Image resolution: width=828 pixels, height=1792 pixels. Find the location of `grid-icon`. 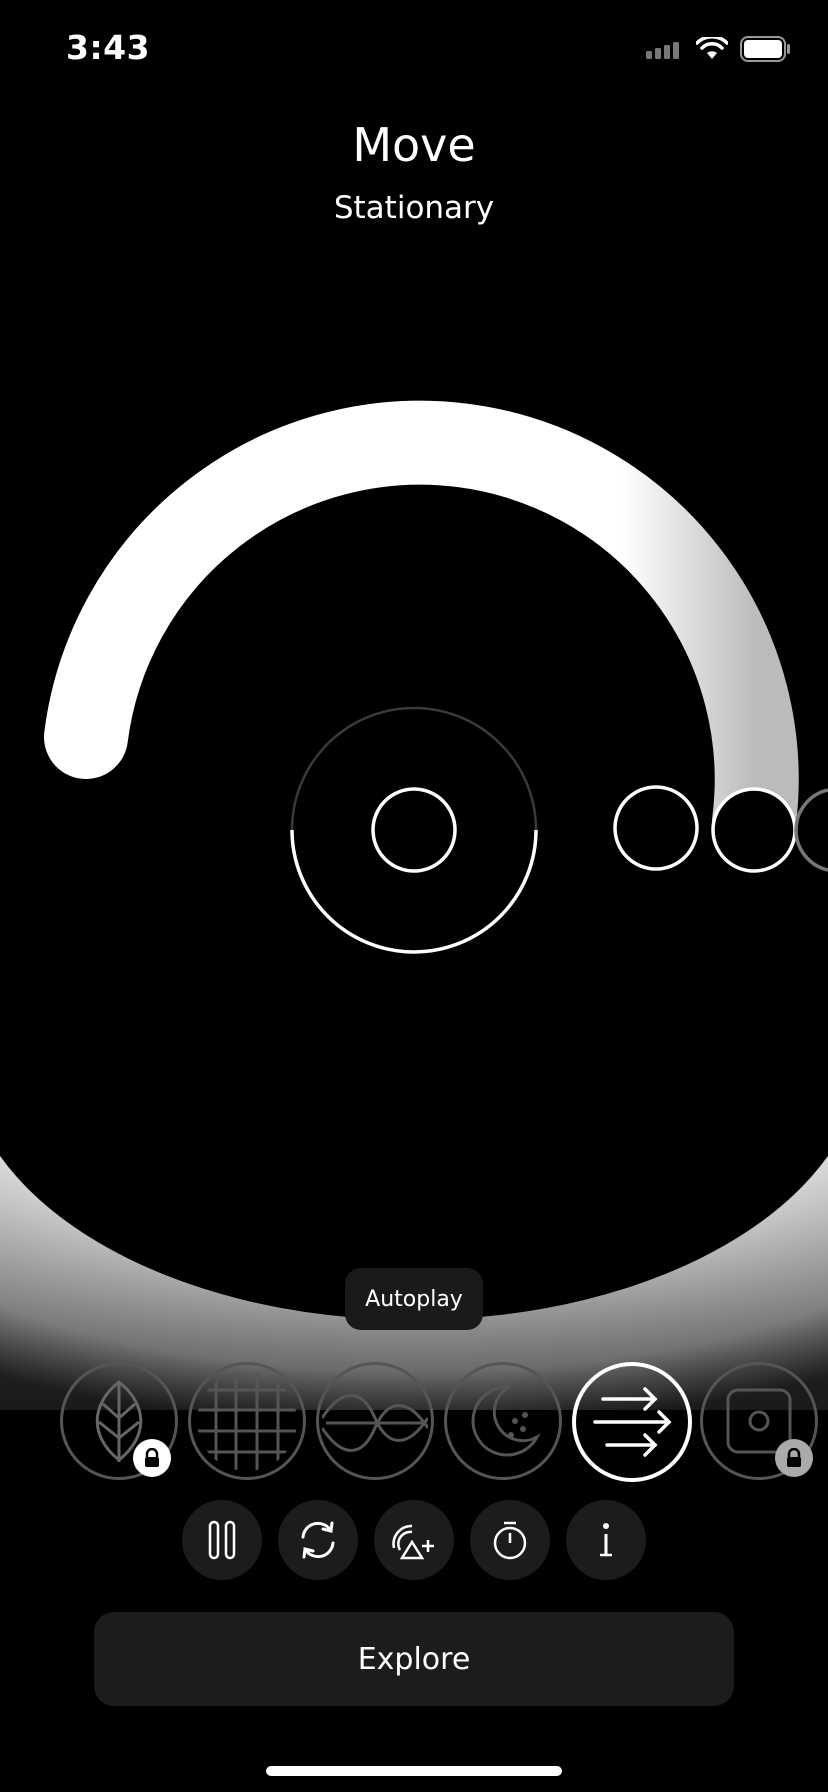

grid-icon is located at coordinates (247, 1421).